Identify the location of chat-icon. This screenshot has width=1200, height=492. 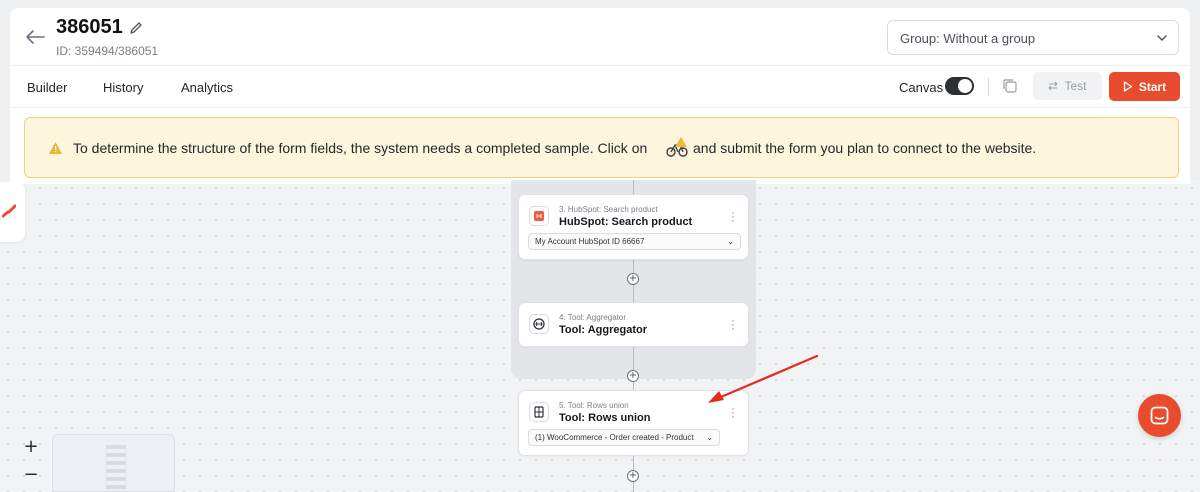
(1159, 415).